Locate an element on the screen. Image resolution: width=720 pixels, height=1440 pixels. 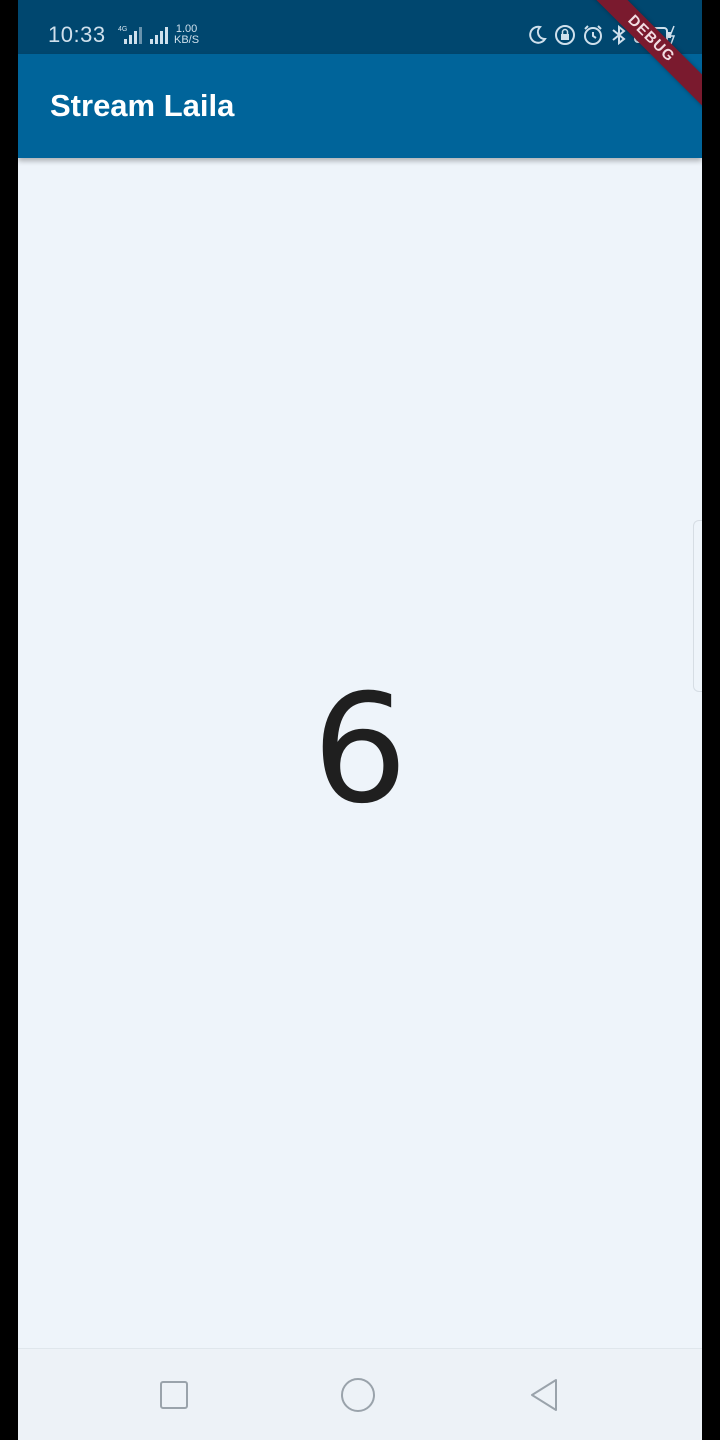
signal-sim2-icon is located at coordinates (159, 34).